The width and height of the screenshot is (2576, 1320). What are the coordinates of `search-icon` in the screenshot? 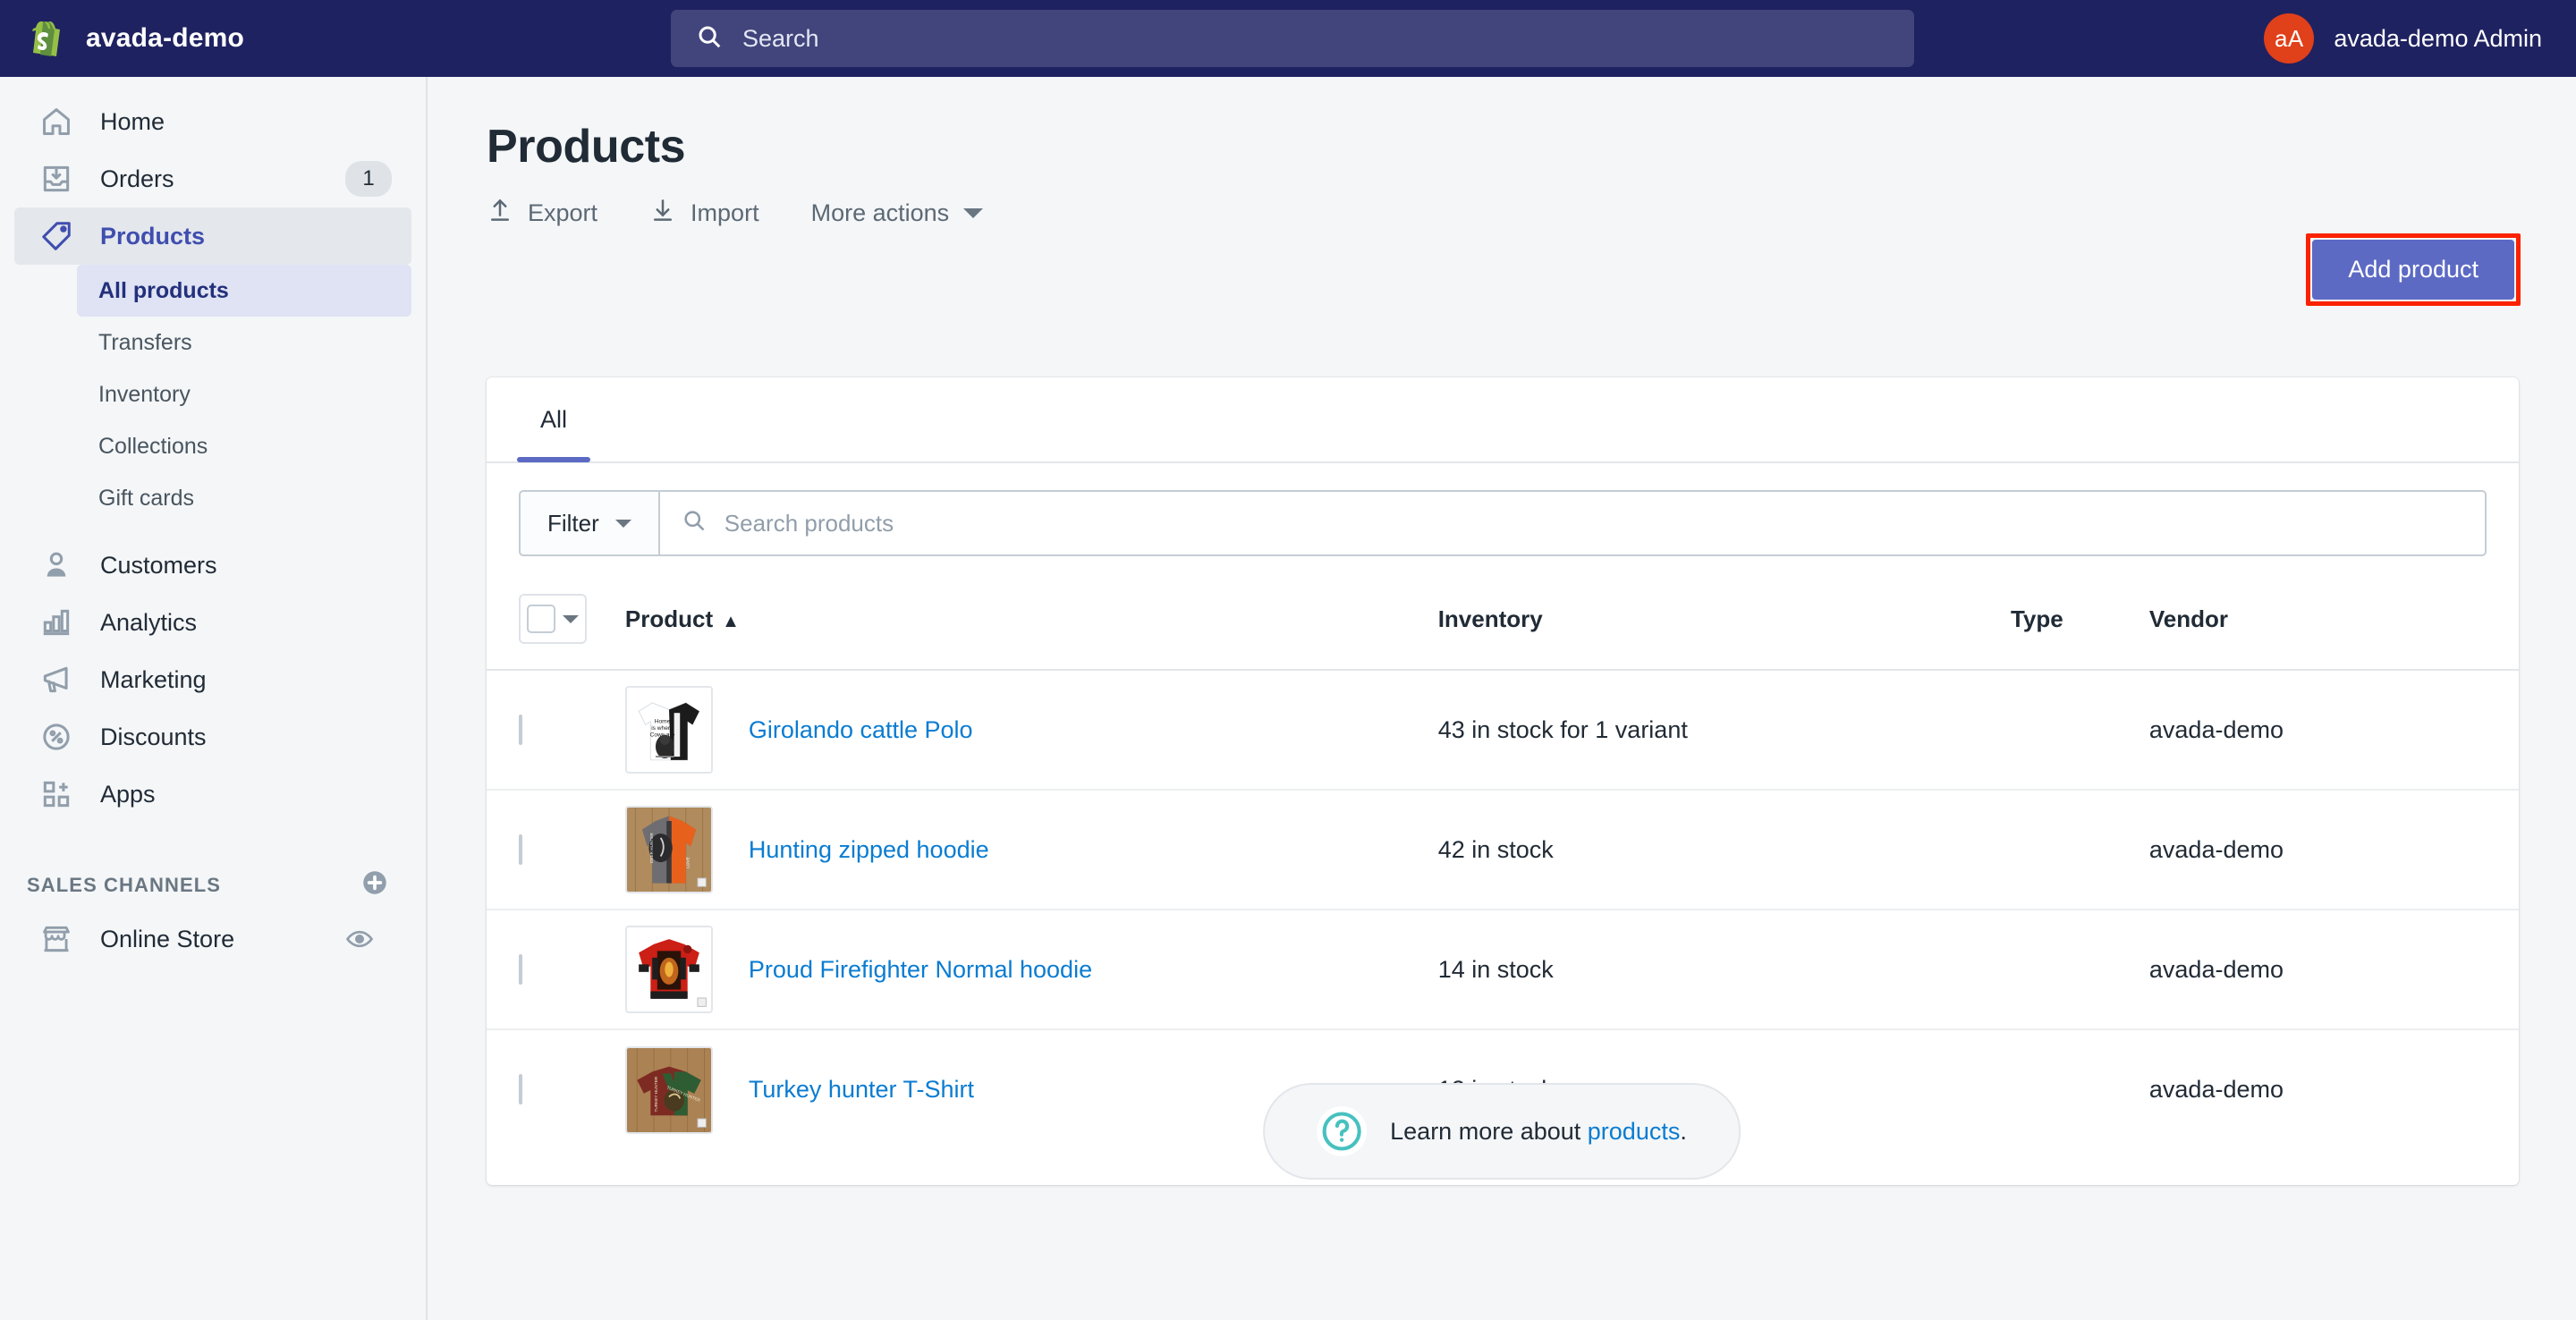 It's located at (709, 39).